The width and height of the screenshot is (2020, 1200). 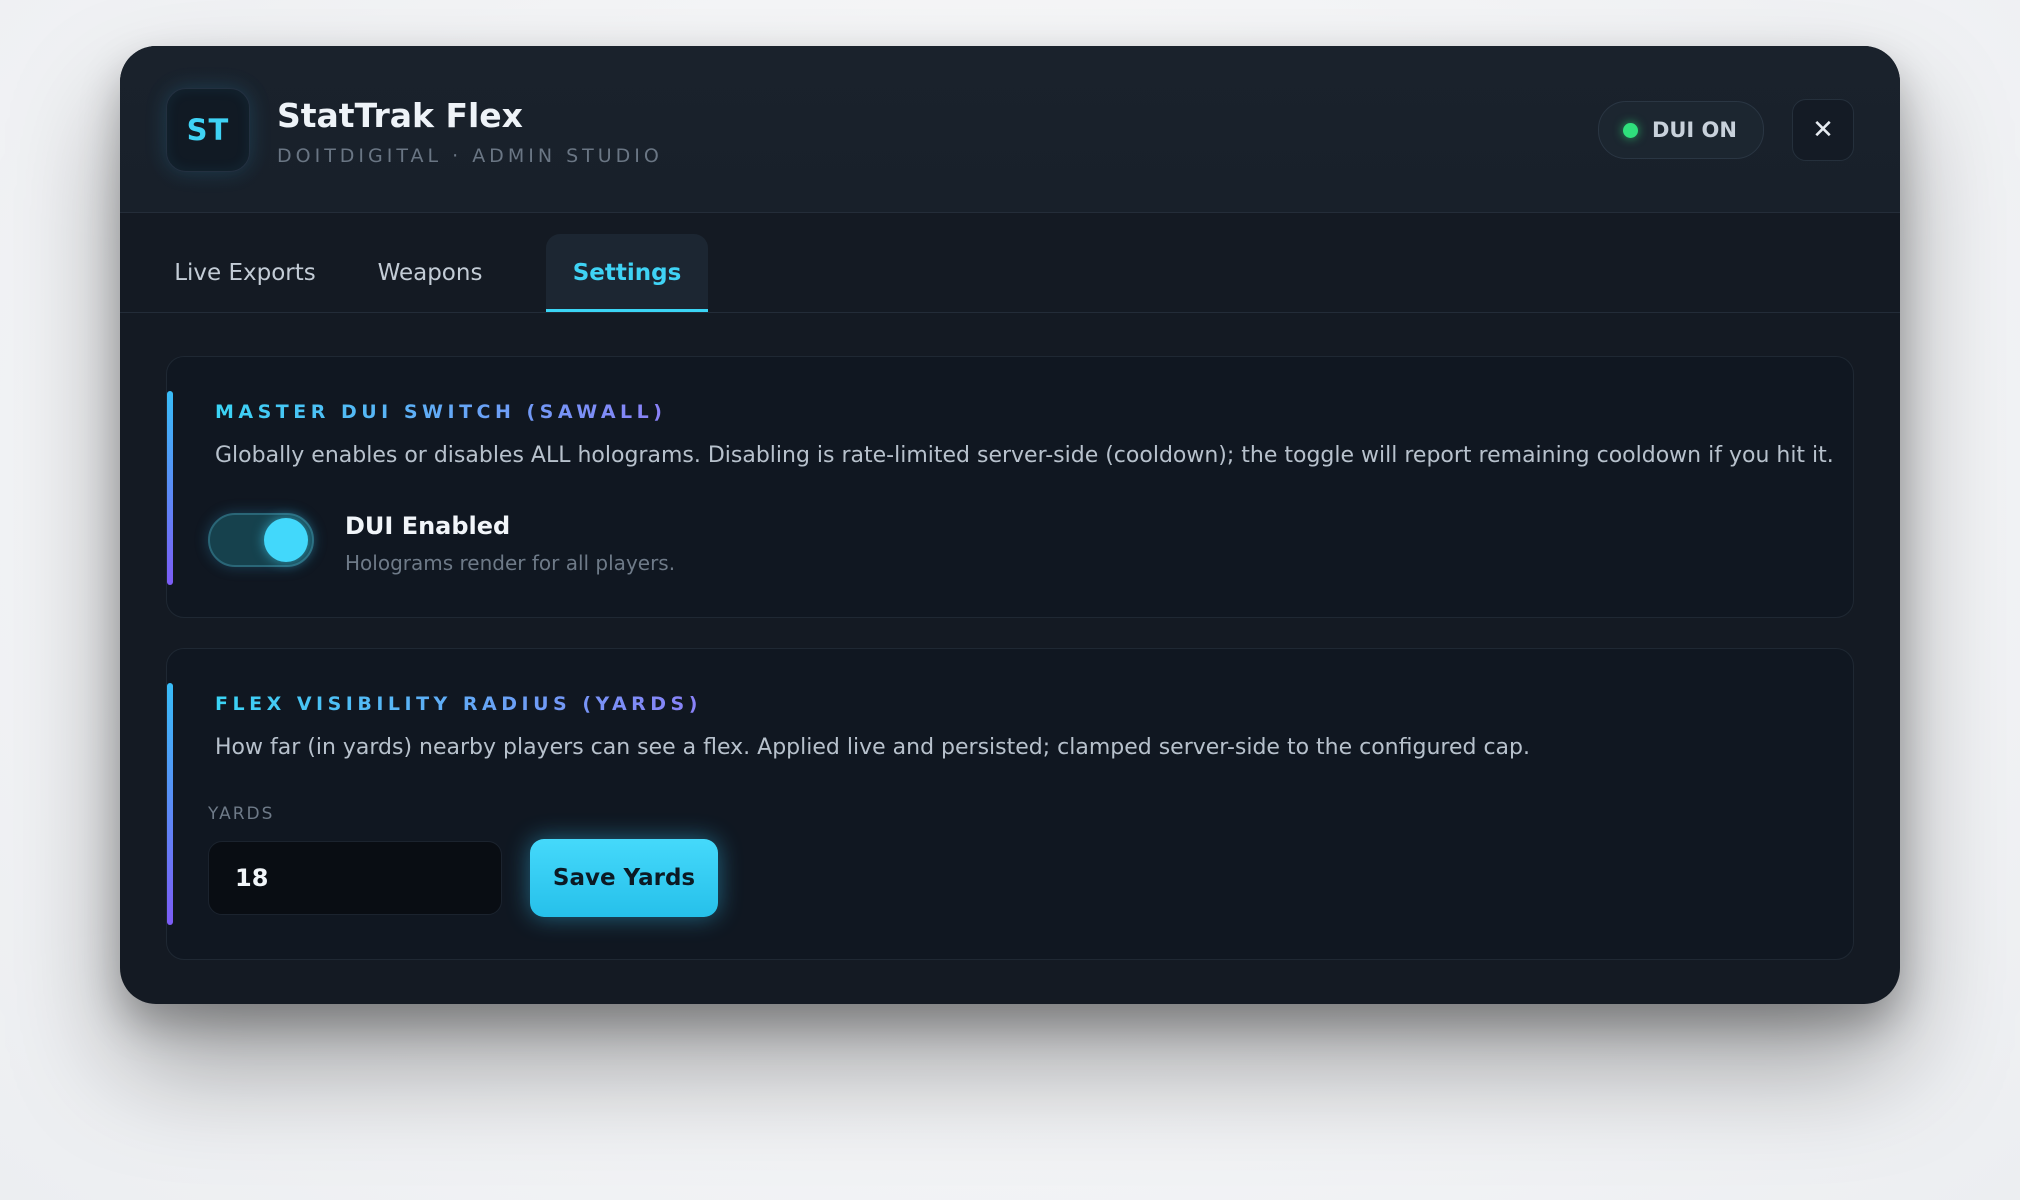 I want to click on toggle-label: DUI Enabled, so click(x=428, y=526).